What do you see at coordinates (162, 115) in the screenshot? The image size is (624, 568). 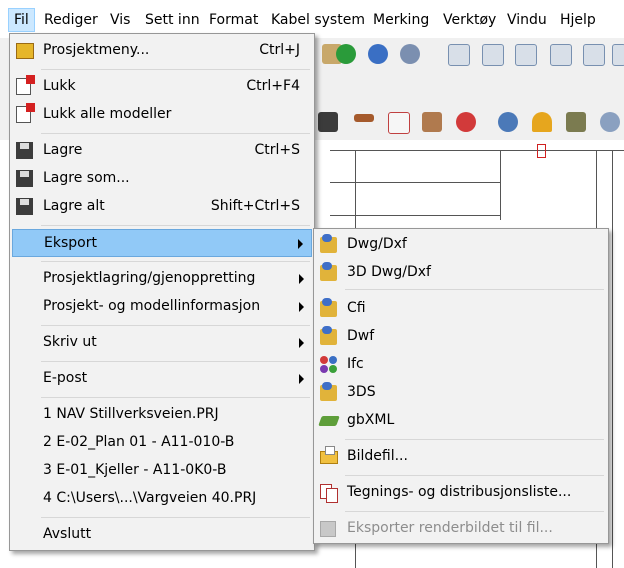 I see `menu-item-close-all: Lukk alle modeller` at bounding box center [162, 115].